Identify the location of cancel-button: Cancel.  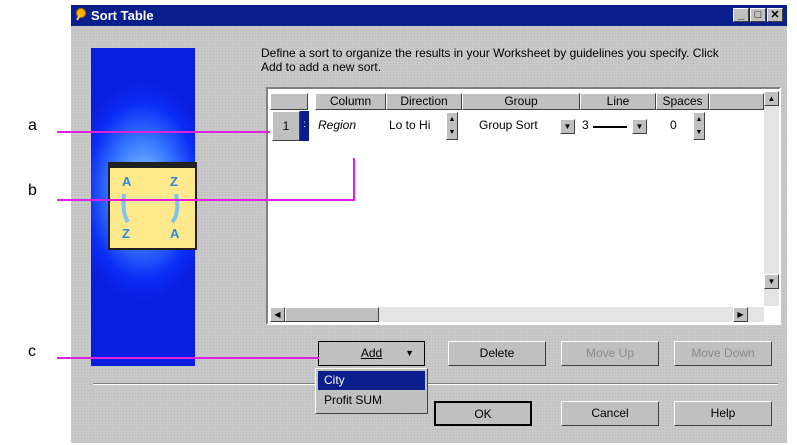
(610, 413).